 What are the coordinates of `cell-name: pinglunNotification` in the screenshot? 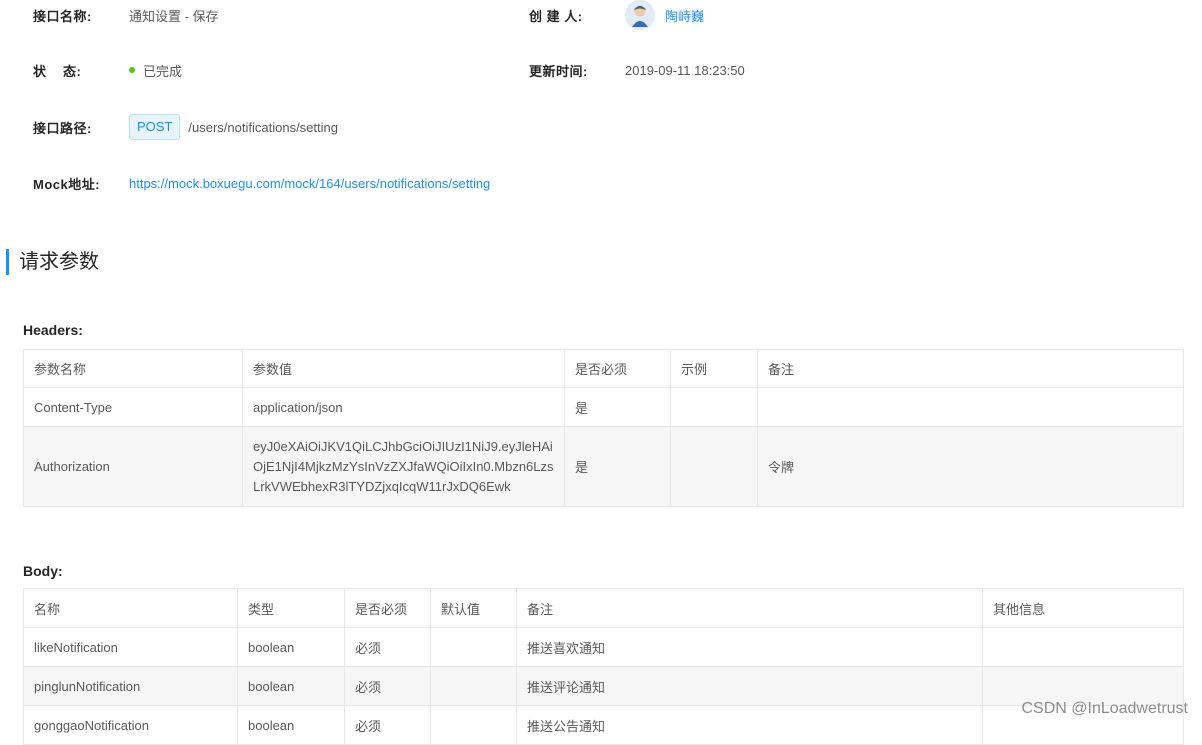 It's located at (130, 686).